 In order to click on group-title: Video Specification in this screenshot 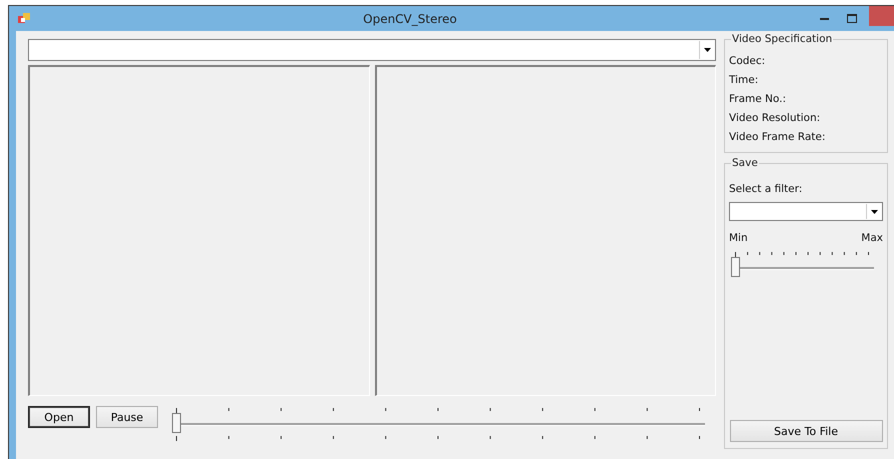, I will do `click(782, 39)`.